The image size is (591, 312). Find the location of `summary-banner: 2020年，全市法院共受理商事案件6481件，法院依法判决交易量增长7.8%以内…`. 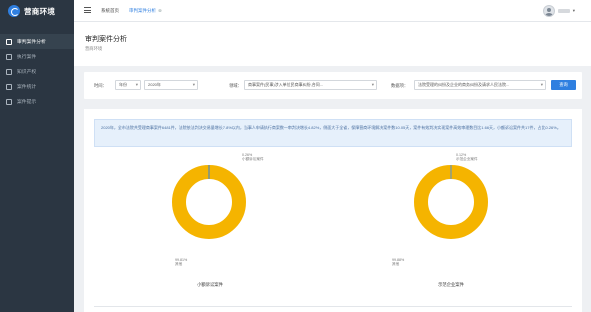

summary-banner: 2020年，全市法院共受理商事案件6481件，法院依法判决交易量增长7.8%以内… is located at coordinates (333, 133).